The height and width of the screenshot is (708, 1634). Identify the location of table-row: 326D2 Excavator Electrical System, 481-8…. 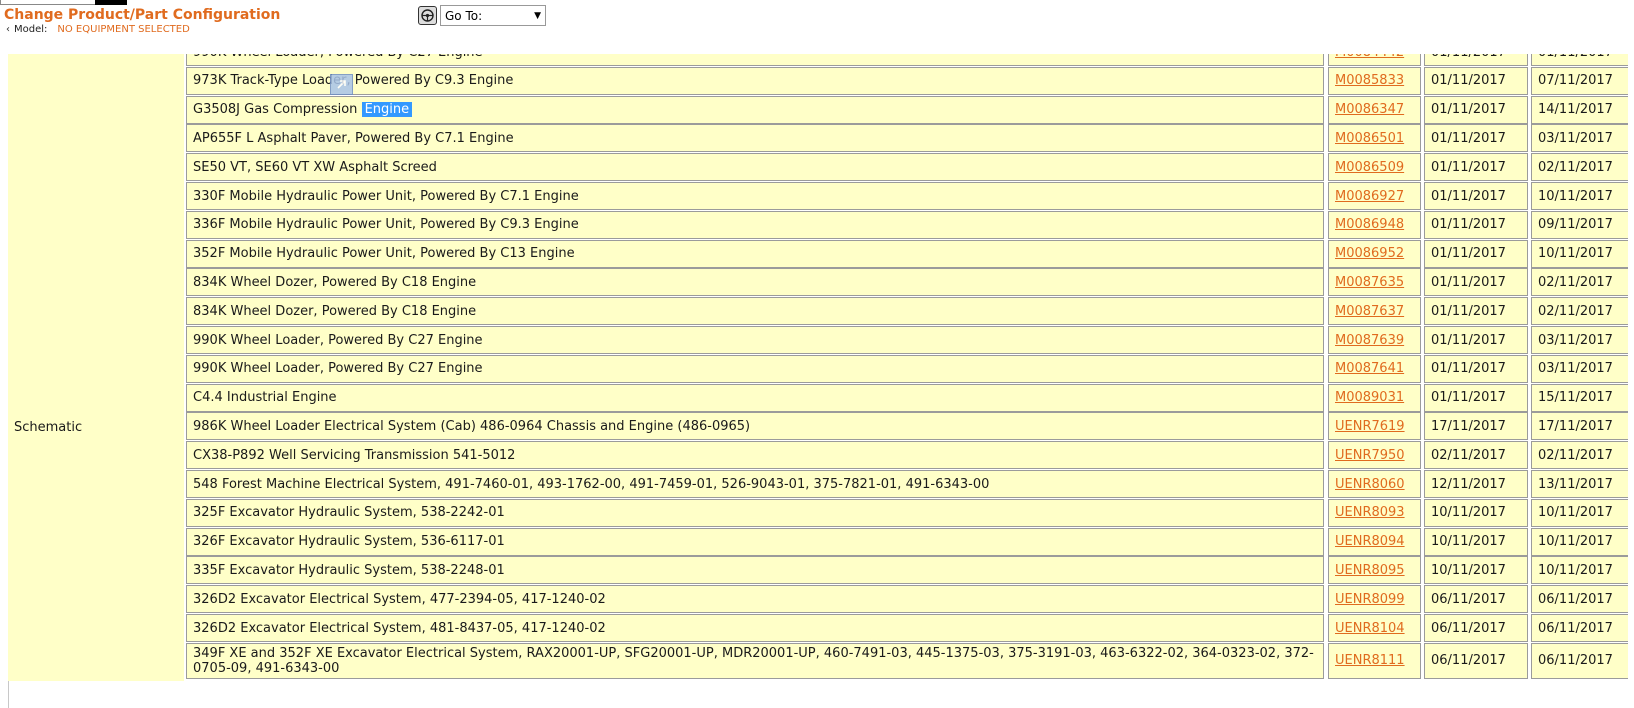
(818, 629).